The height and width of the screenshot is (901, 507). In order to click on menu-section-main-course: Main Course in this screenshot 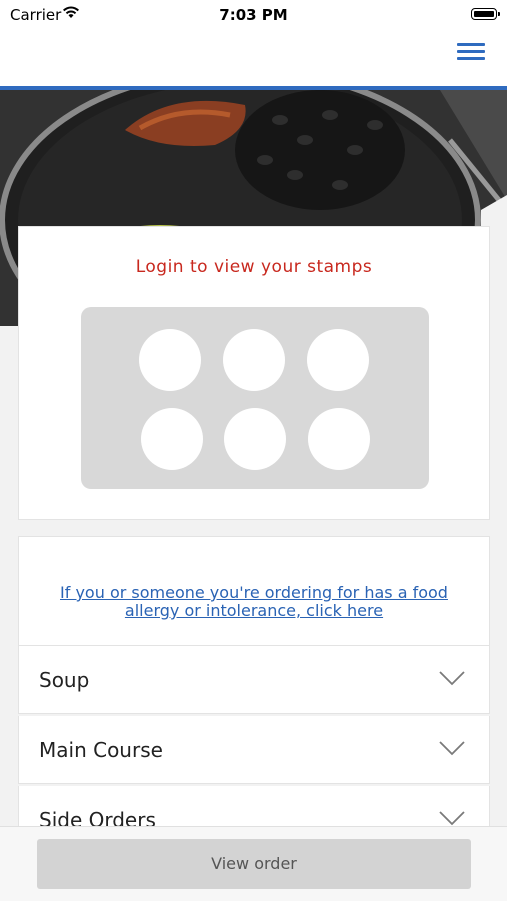, I will do `click(254, 750)`.